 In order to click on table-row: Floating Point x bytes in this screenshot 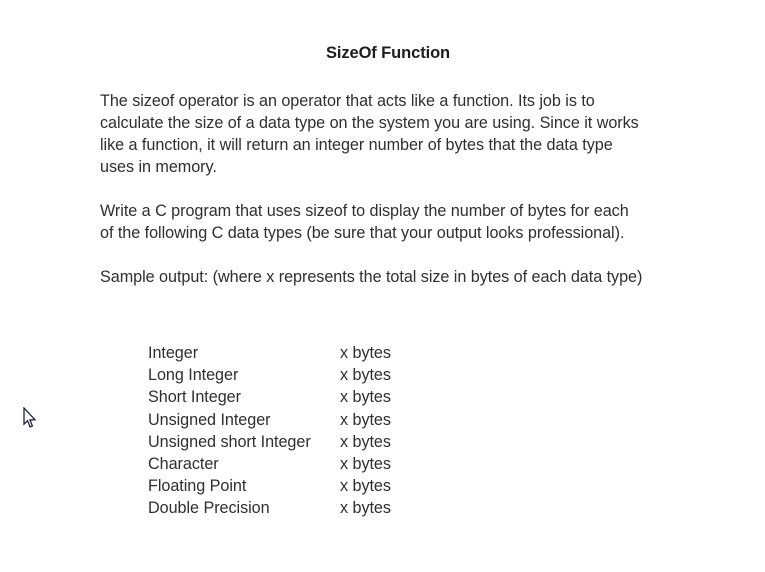, I will do `click(299, 486)`.